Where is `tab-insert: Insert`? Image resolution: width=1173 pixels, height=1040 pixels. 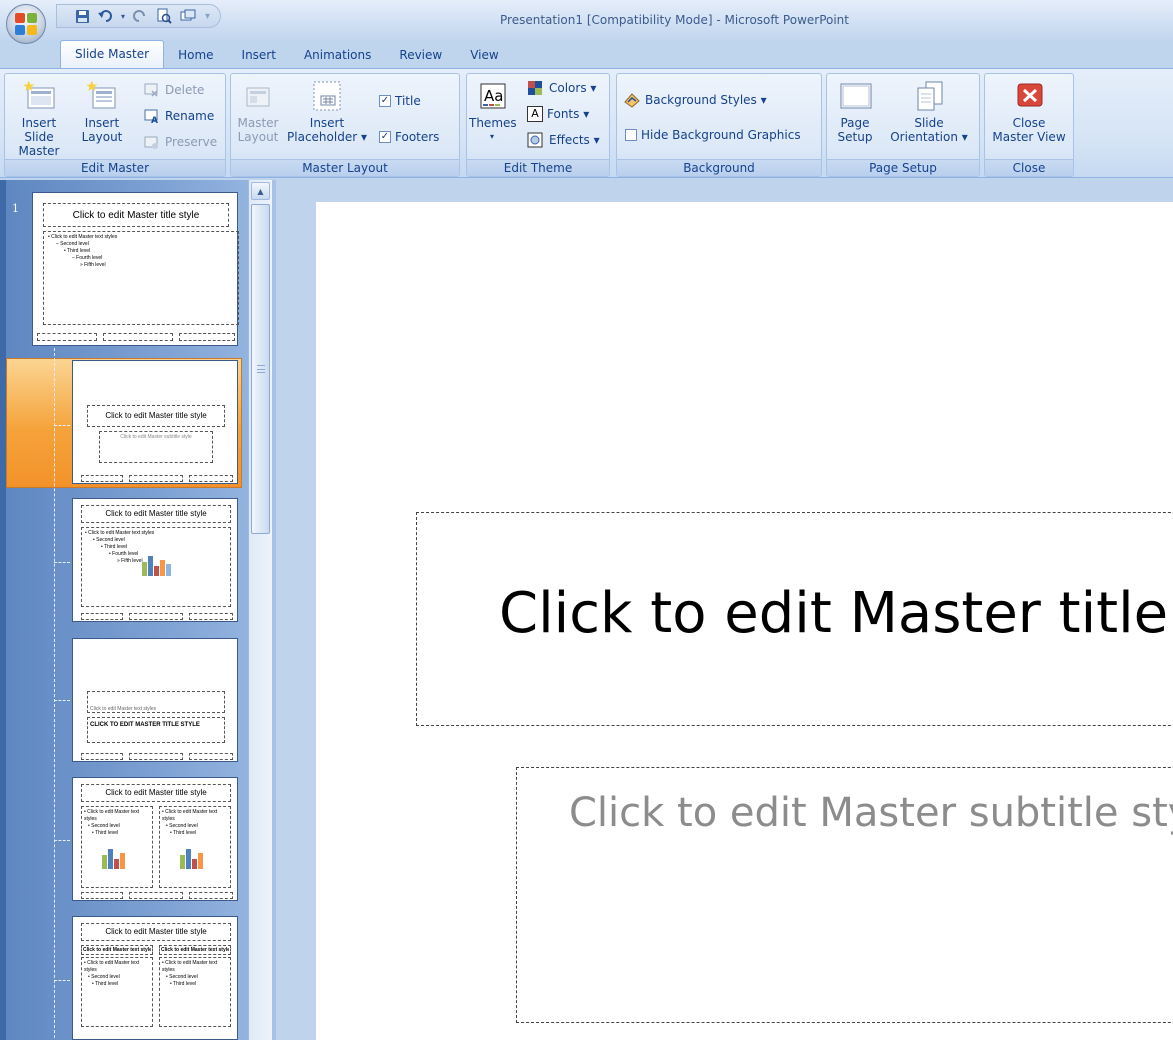 tab-insert: Insert is located at coordinates (259, 55).